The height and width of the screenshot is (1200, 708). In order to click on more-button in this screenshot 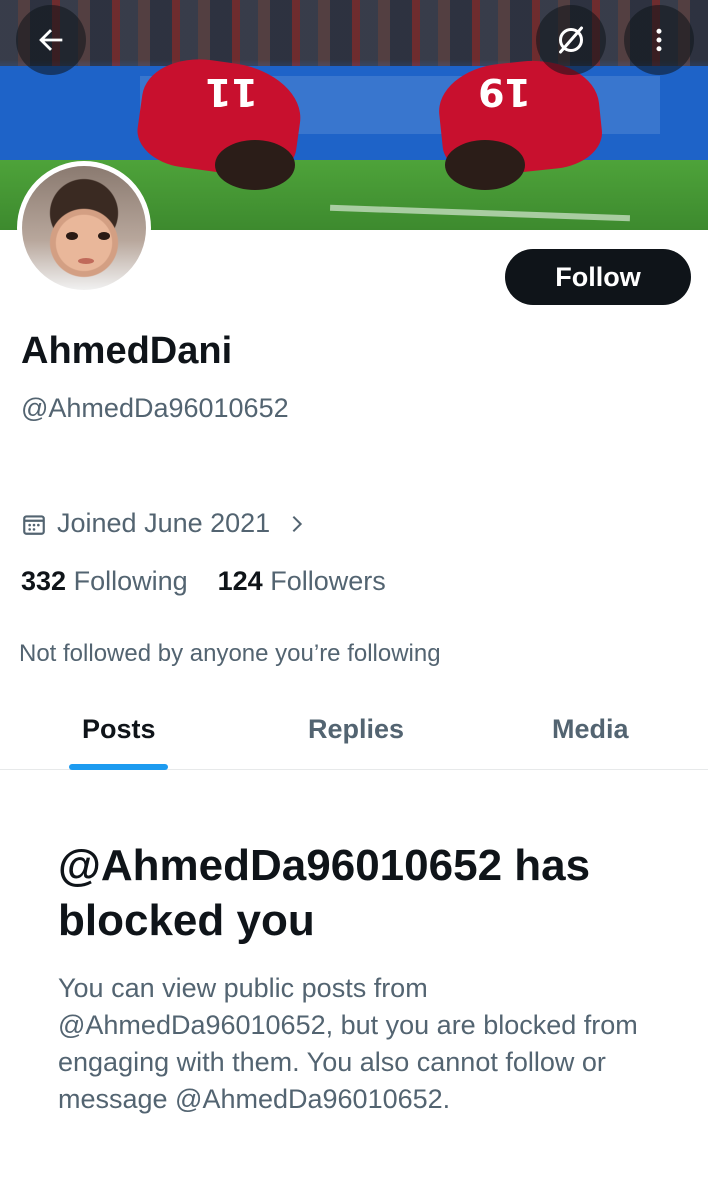, I will do `click(659, 40)`.